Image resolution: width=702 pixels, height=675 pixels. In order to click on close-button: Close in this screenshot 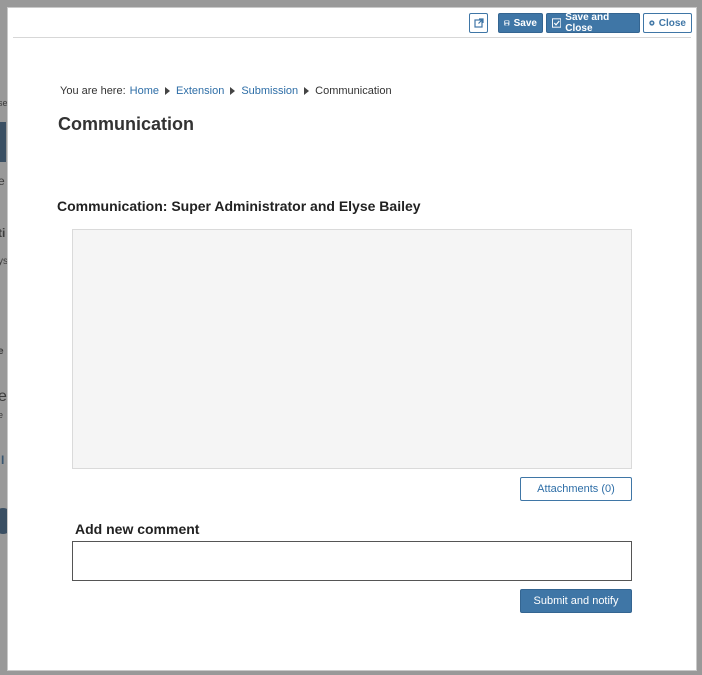, I will do `click(667, 23)`.